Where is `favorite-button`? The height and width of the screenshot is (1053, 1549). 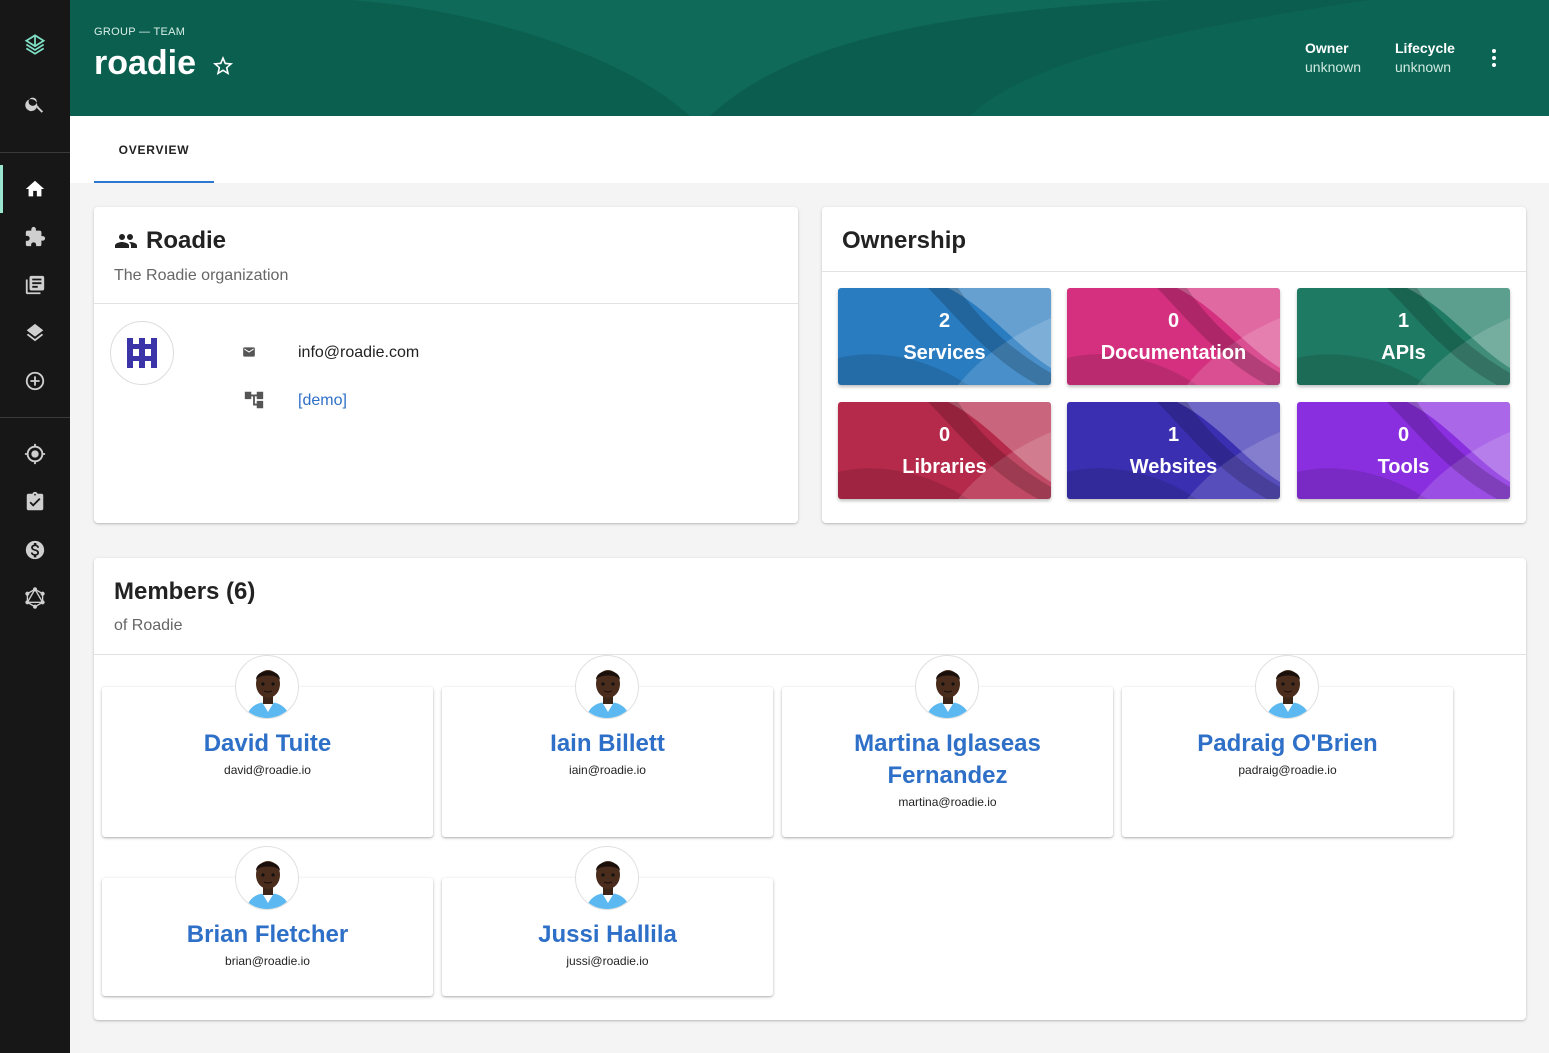 favorite-button is located at coordinates (223, 66).